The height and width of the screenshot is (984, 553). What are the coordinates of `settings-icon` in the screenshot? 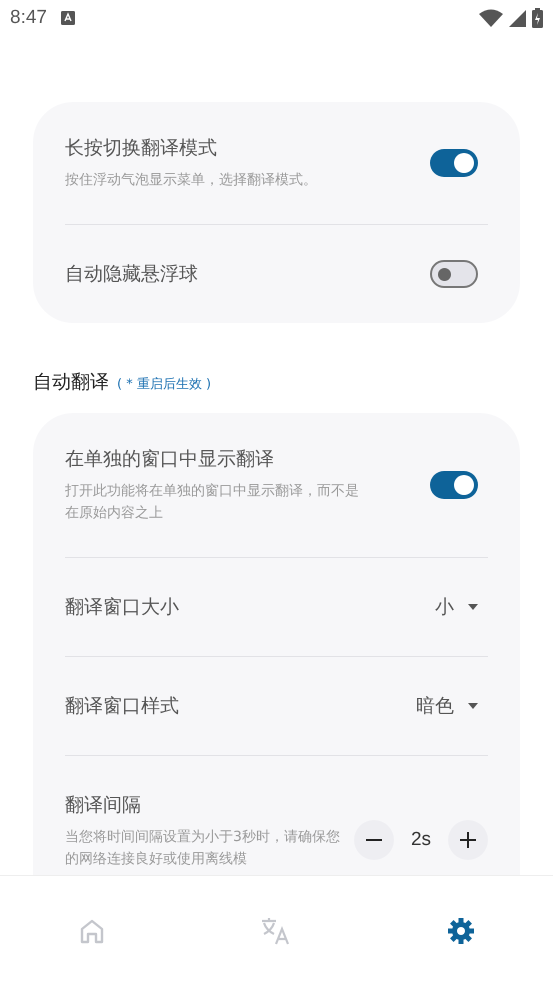 It's located at (460, 930).